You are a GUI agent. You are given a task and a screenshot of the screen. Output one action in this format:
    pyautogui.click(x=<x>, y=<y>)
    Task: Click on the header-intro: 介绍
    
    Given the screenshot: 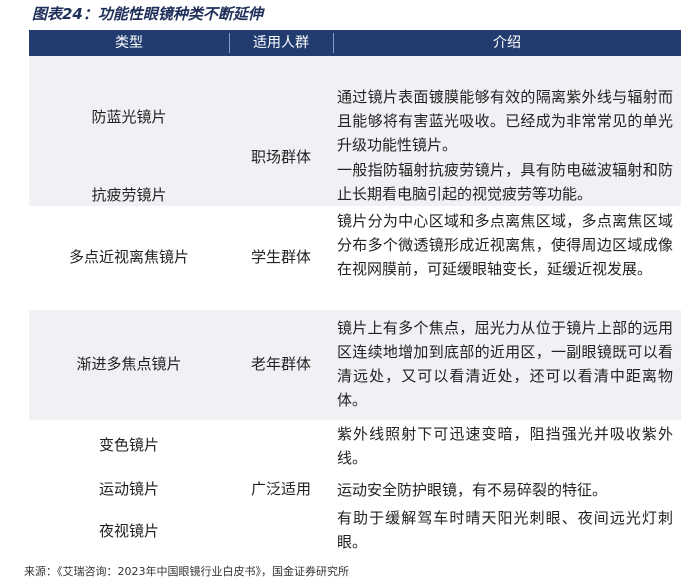 What is the action you would take?
    pyautogui.click(x=507, y=43)
    